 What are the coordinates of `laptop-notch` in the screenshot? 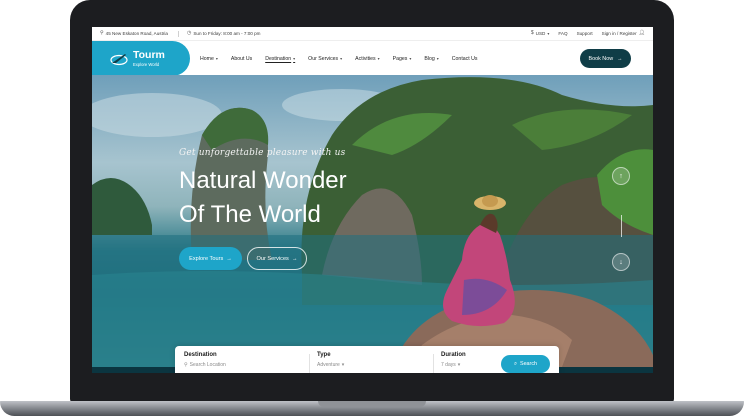 It's located at (372, 404).